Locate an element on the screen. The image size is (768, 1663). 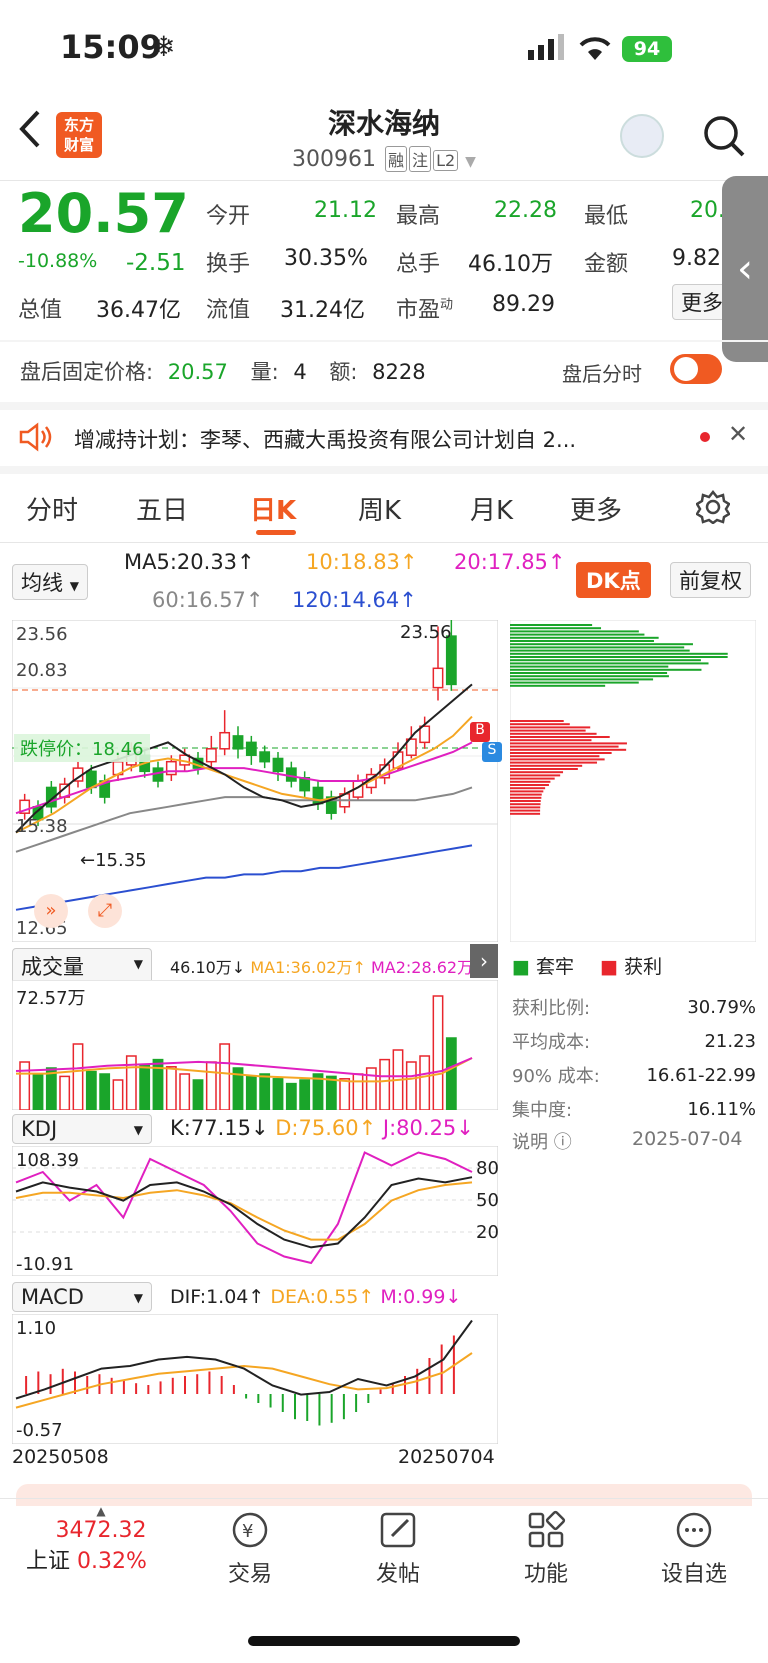
tab-five-day: 五日 is located at coordinates (162, 508).